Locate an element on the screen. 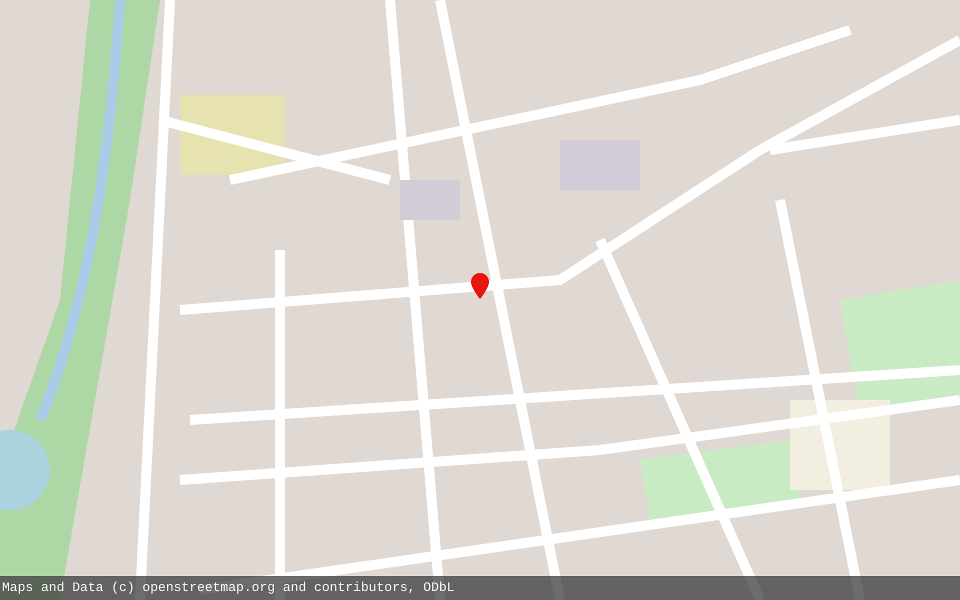  map-marker-icon is located at coordinates (480, 286).